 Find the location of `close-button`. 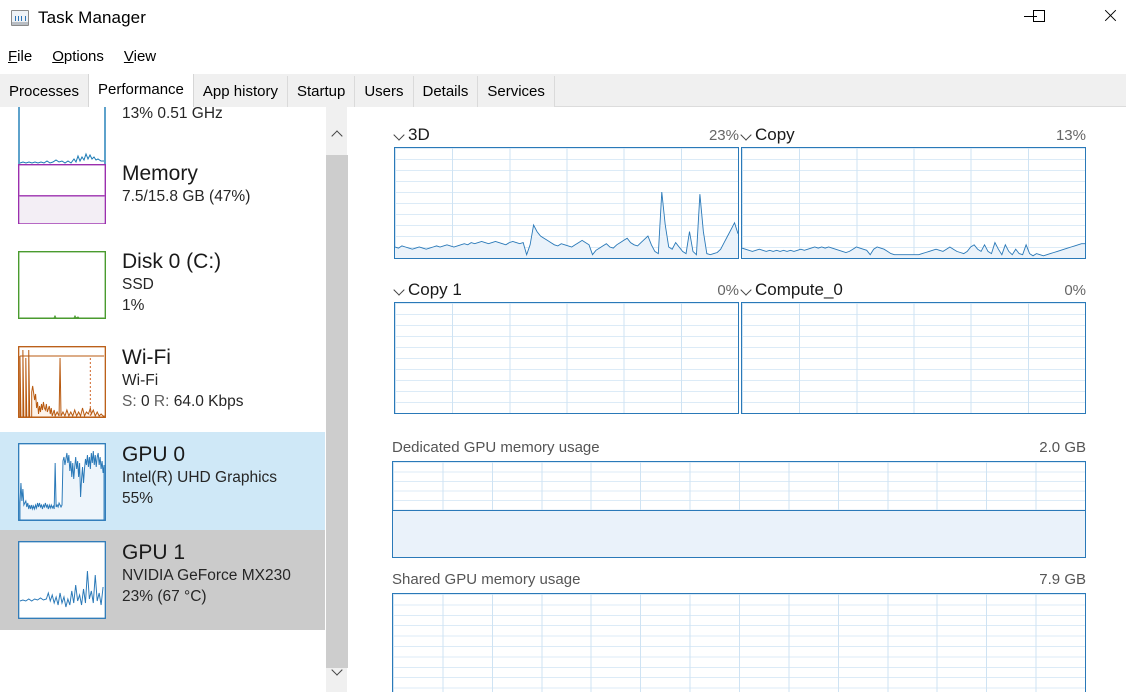

close-button is located at coordinates (1106, 16).